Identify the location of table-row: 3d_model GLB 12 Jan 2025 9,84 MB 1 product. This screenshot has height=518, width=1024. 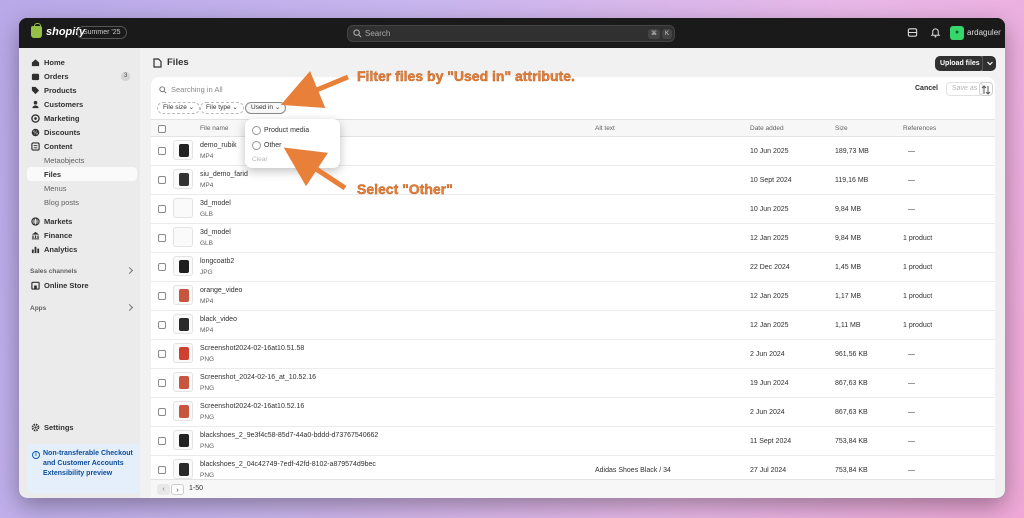
(573, 238).